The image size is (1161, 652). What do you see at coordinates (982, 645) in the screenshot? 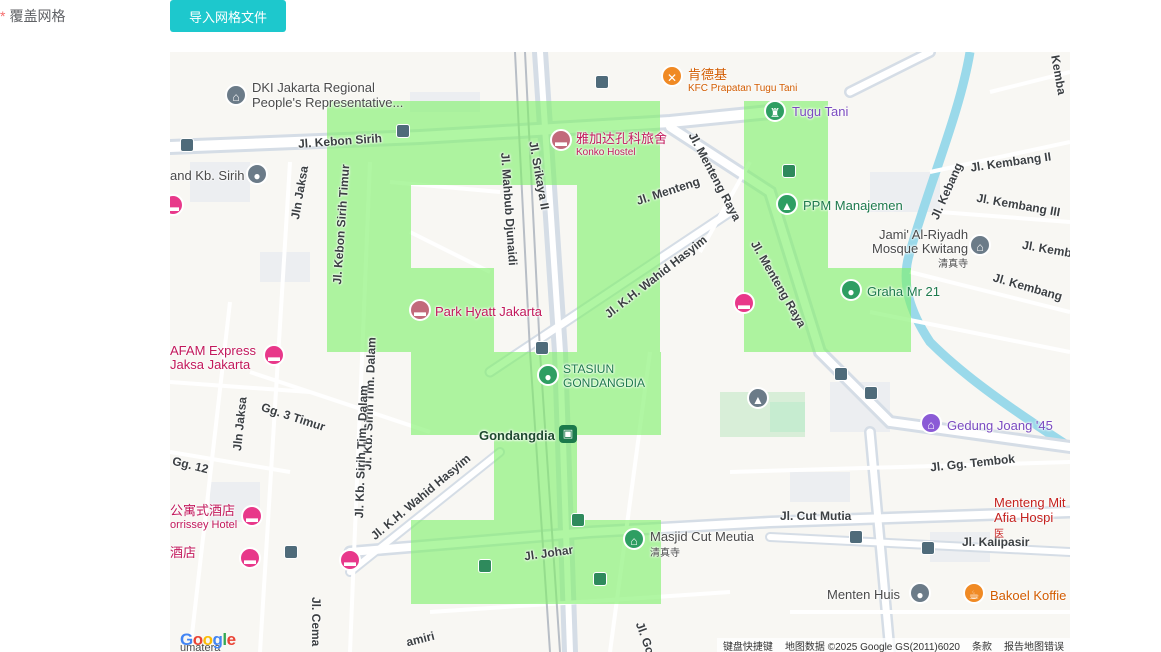
I see `terms-link: 条款` at bounding box center [982, 645].